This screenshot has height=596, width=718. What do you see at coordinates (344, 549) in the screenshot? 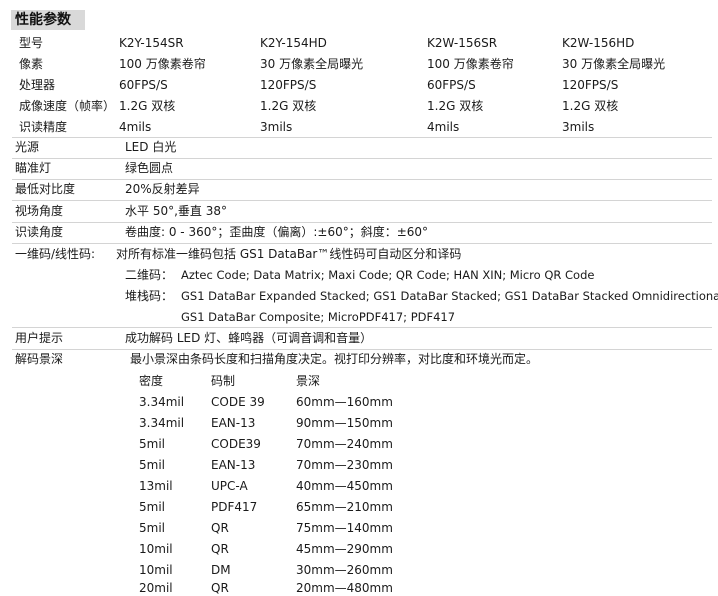
I see `dof-cell: 45mm—290mm` at bounding box center [344, 549].